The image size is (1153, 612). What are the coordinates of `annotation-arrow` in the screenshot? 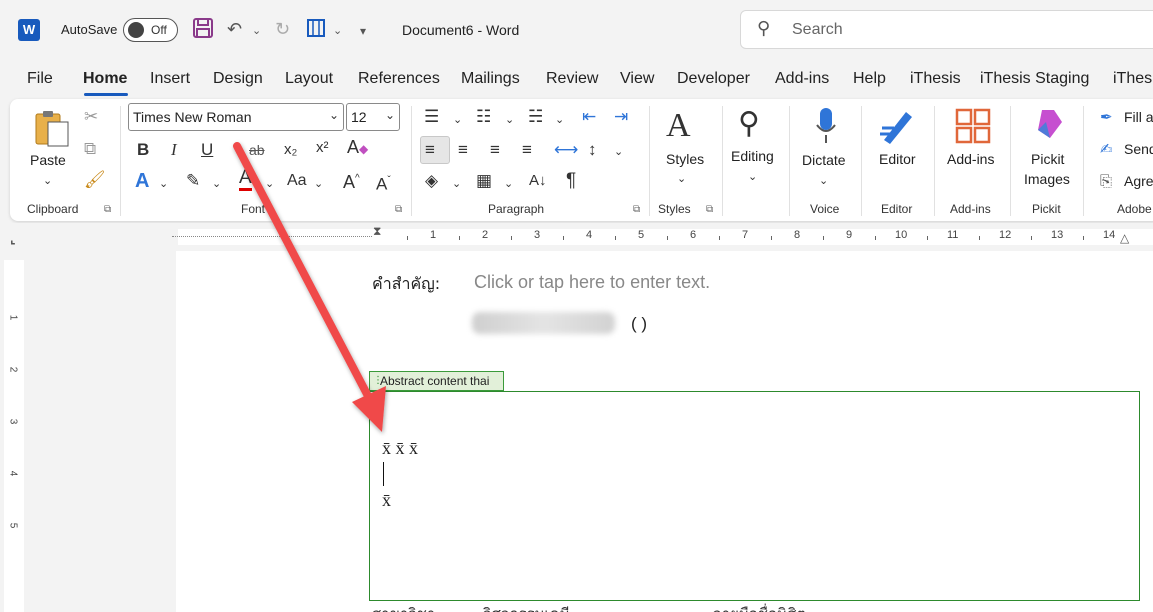 It's located at (309, 287).